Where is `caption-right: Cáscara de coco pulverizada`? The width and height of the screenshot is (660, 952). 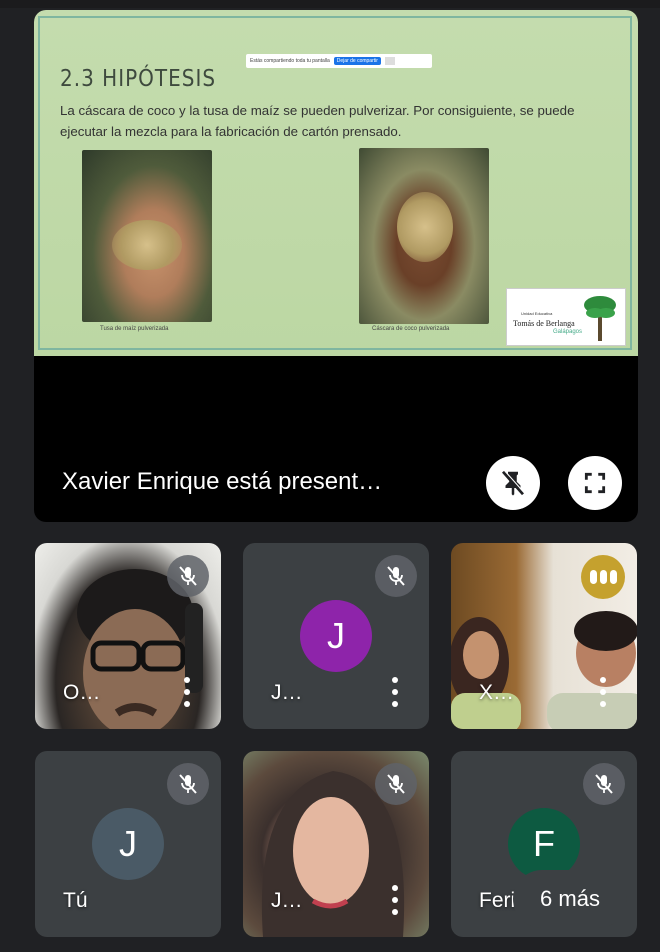 caption-right: Cáscara de coco pulverizada is located at coordinates (411, 329).